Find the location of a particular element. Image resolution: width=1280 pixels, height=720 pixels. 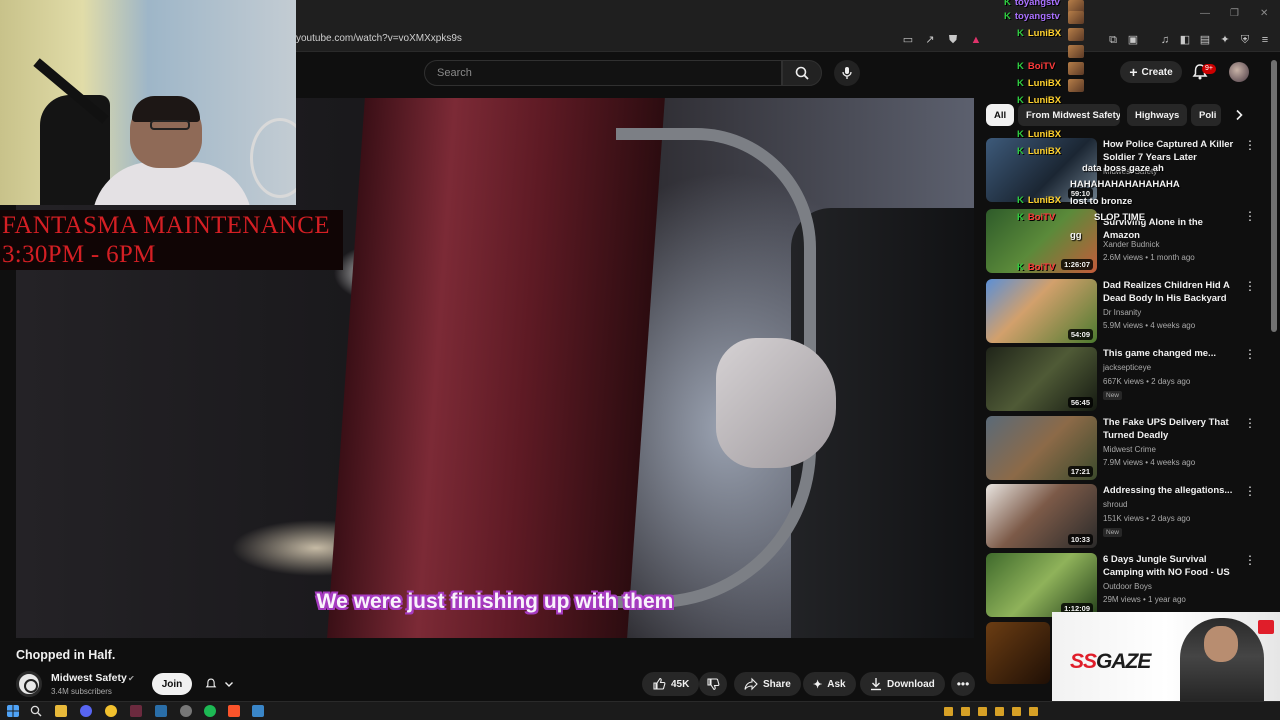

maintenance-banner: FANTASMA MAINTENANCE 3:30PM - 6PM is located at coordinates (171, 240).